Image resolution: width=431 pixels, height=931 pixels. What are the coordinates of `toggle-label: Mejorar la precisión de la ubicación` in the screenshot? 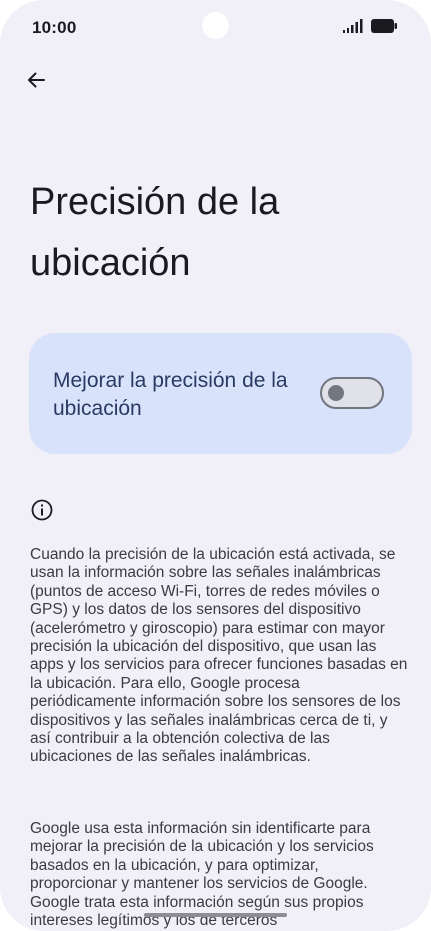 It's located at (170, 394).